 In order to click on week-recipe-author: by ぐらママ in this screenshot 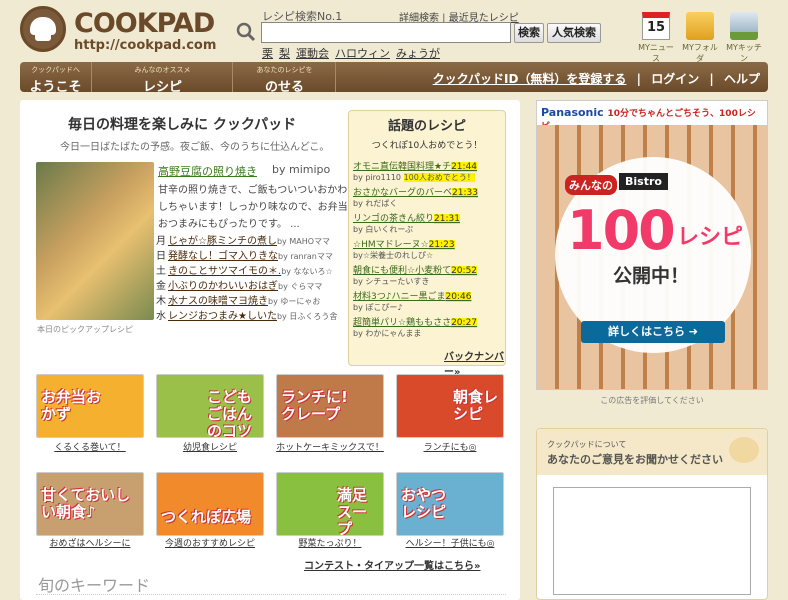, I will do `click(300, 286)`.